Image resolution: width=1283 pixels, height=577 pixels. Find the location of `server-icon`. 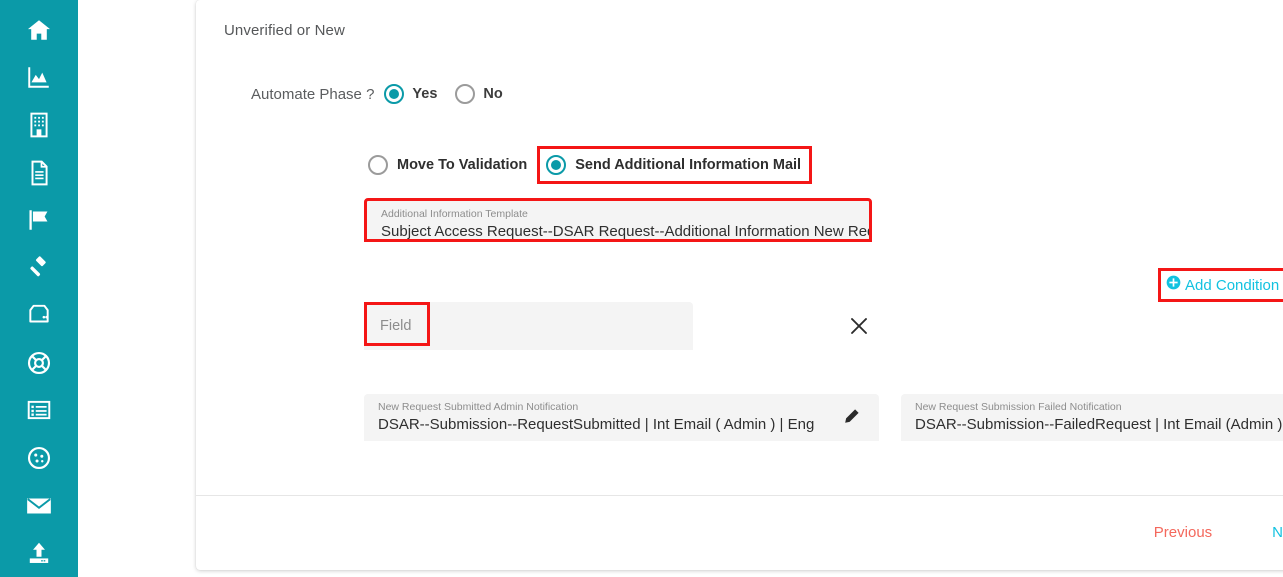

server-icon is located at coordinates (39, 315).